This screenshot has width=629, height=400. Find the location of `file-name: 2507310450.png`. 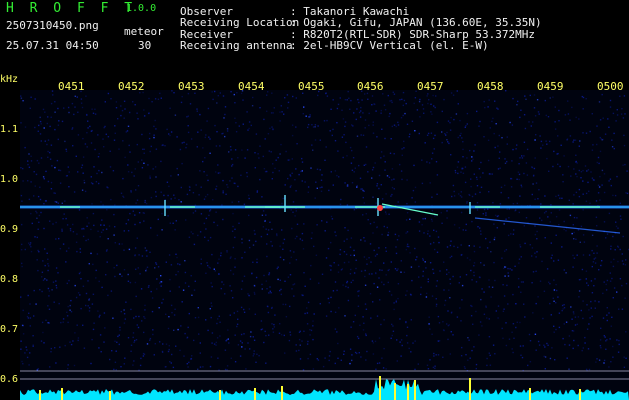

file-name: 2507310450.png is located at coordinates (52, 25).